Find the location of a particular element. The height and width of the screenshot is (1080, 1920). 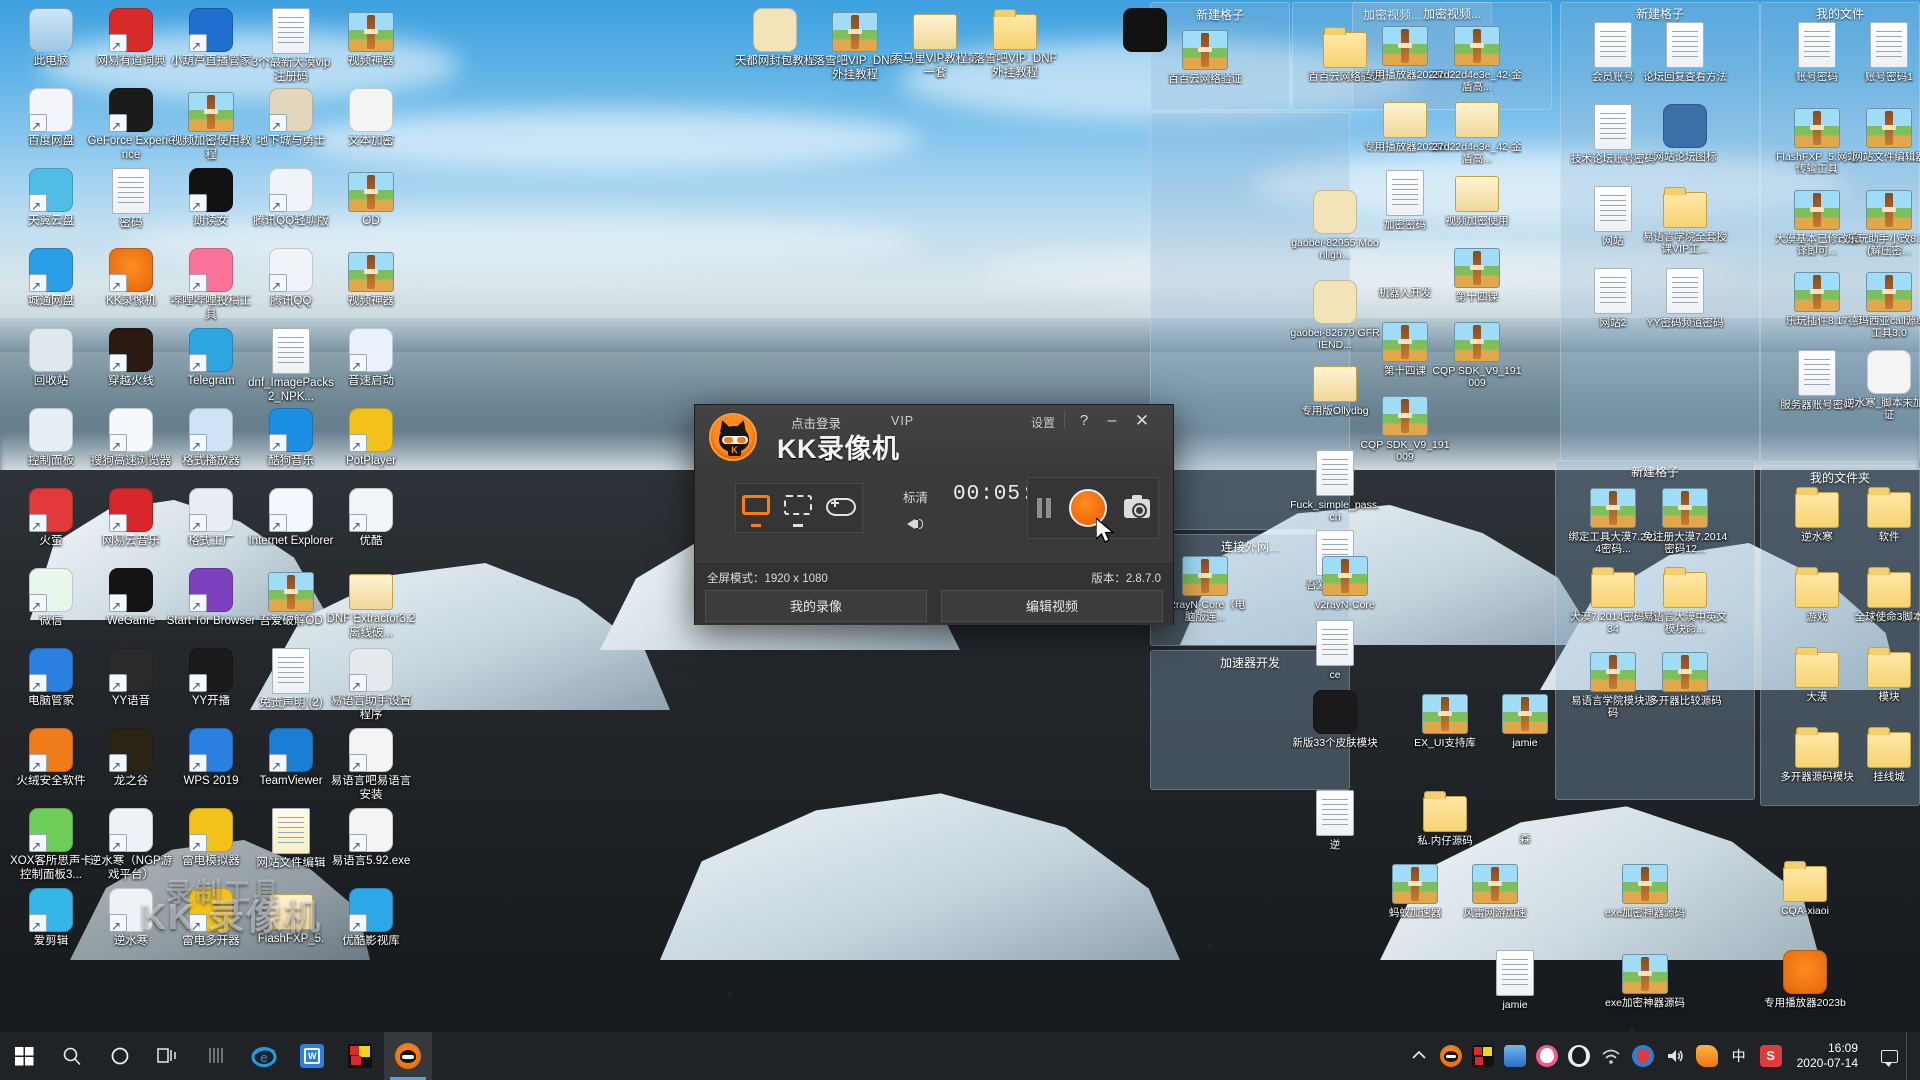

desktop-icon: 火萤 is located at coordinates (51, 518).